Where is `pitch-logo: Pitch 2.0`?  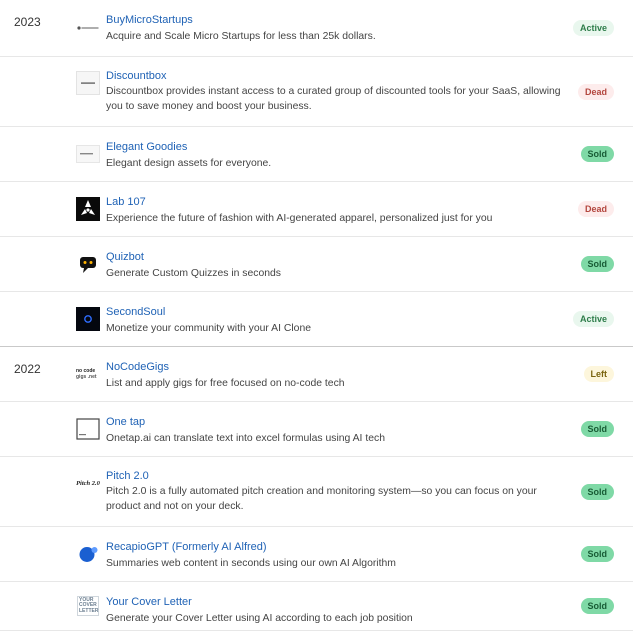
pitch-logo: Pitch 2.0 is located at coordinates (88, 483).